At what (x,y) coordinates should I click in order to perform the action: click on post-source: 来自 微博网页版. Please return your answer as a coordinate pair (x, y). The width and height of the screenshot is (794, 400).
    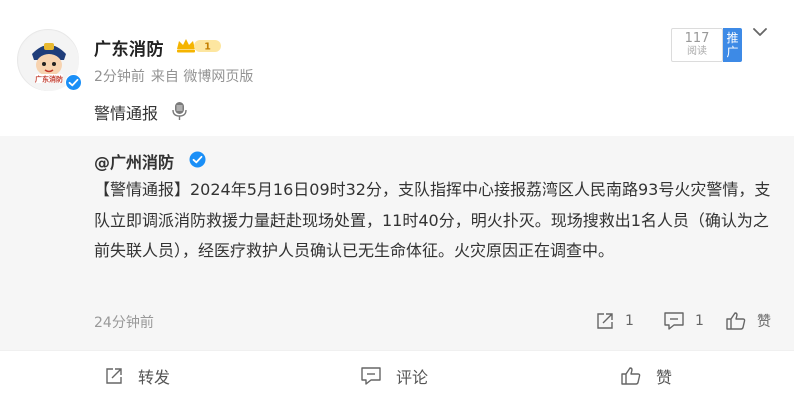
    Looking at the image, I should click on (202, 77).